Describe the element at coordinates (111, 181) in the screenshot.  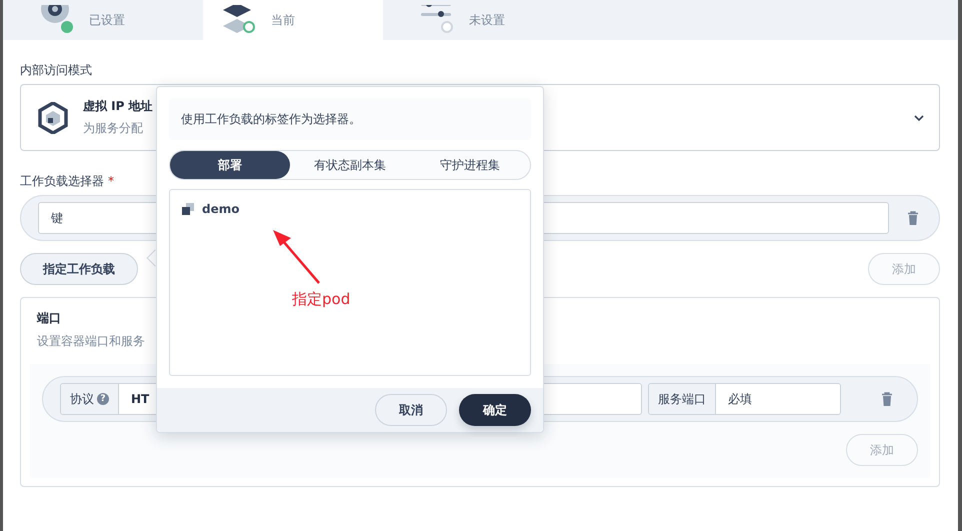
I see `required-mark: *` at that location.